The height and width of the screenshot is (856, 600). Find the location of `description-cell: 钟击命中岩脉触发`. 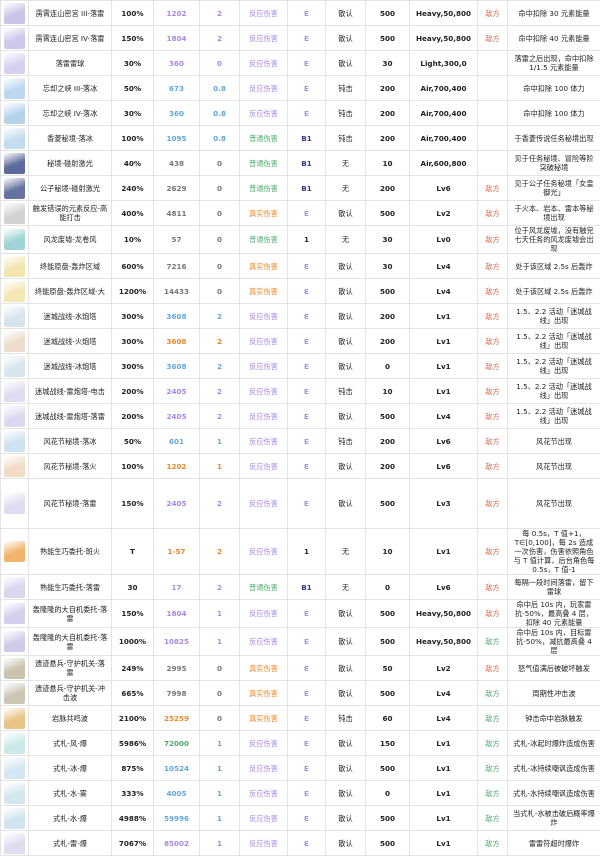

description-cell: 钟击命中岩脉触发 is located at coordinates (554, 718).